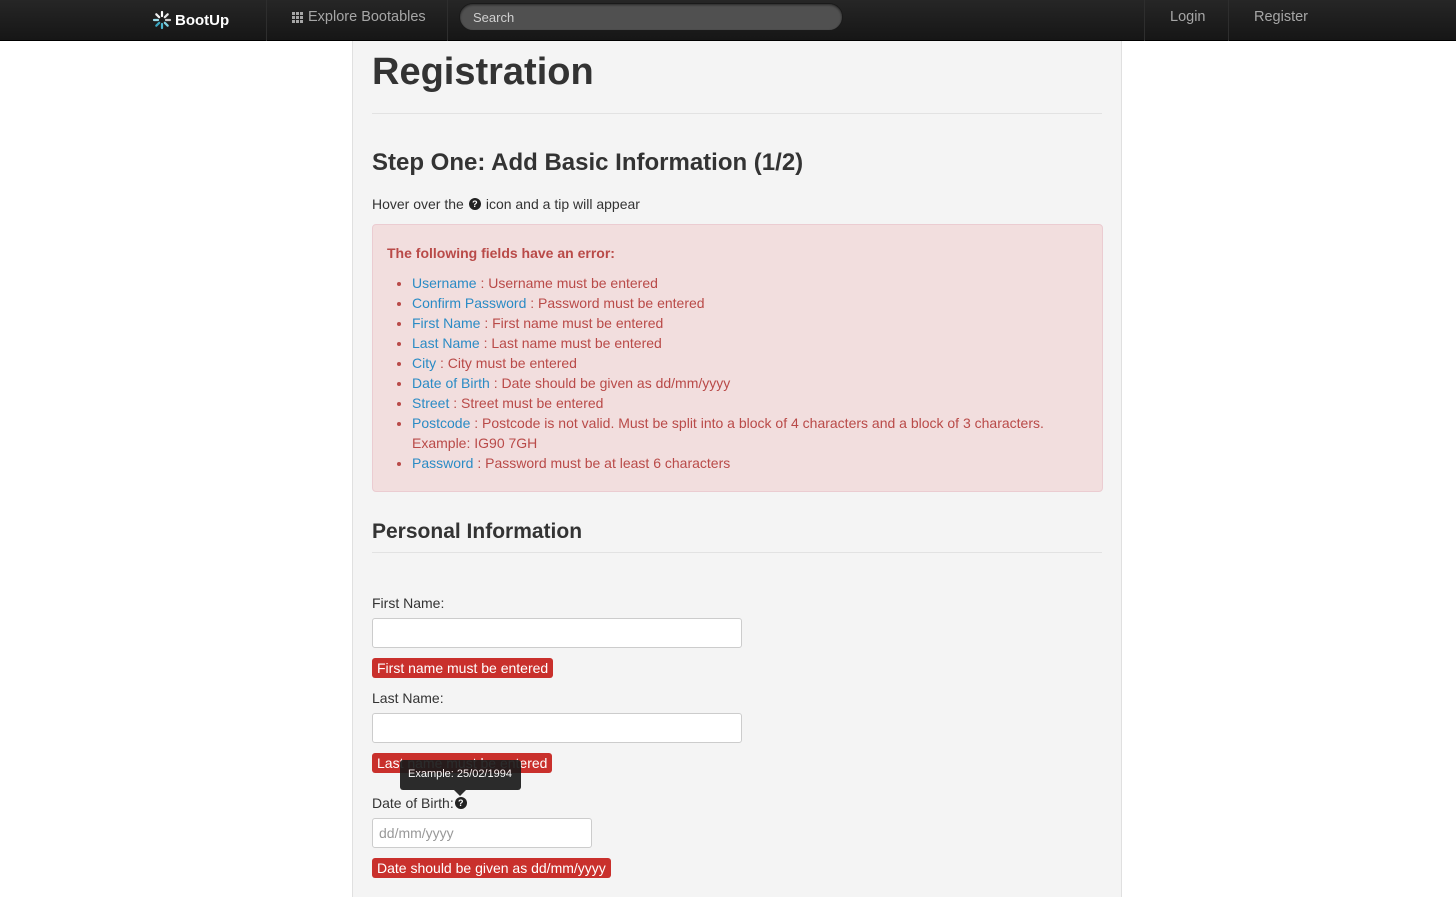  Describe the element at coordinates (526, 403) in the screenshot. I see `error-message: : Street must be entered` at that location.